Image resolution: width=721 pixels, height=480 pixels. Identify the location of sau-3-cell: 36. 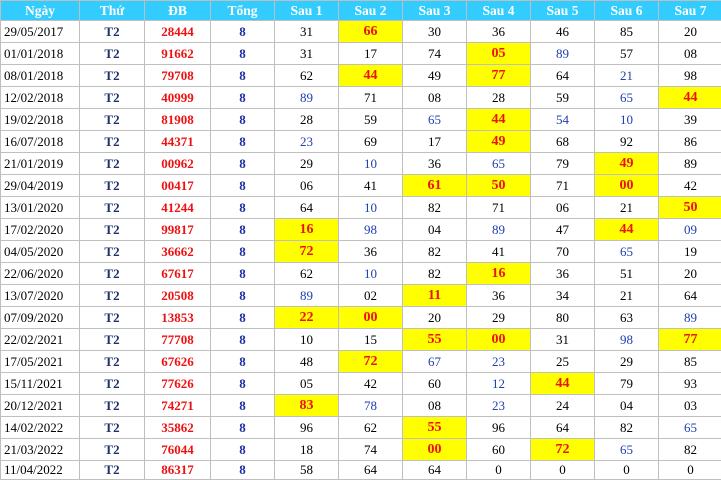
(435, 164).